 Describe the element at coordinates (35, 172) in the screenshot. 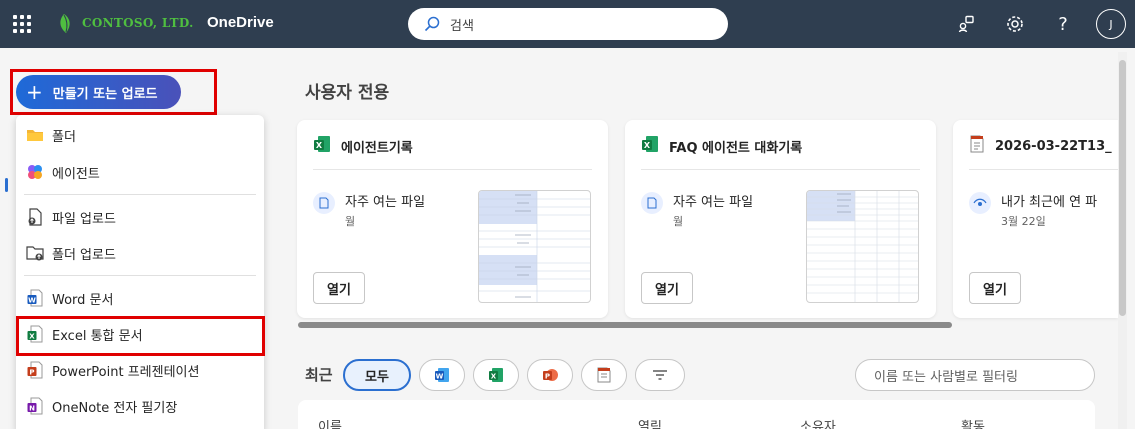

I see `agent-icon` at that location.